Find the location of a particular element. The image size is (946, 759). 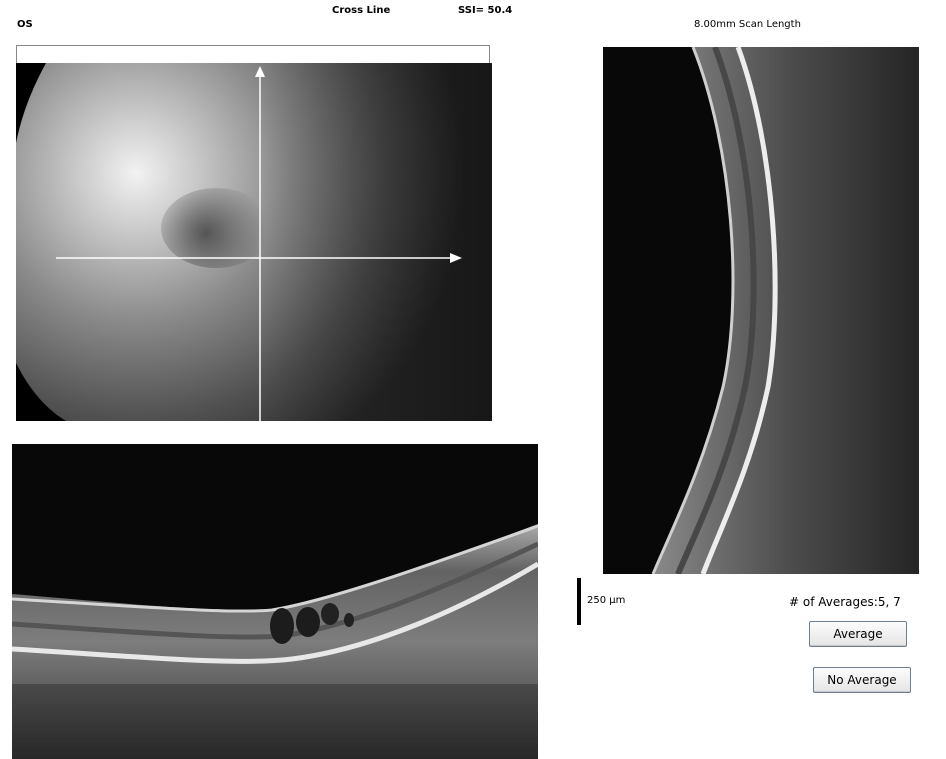

average-button: Average is located at coordinates (858, 634).